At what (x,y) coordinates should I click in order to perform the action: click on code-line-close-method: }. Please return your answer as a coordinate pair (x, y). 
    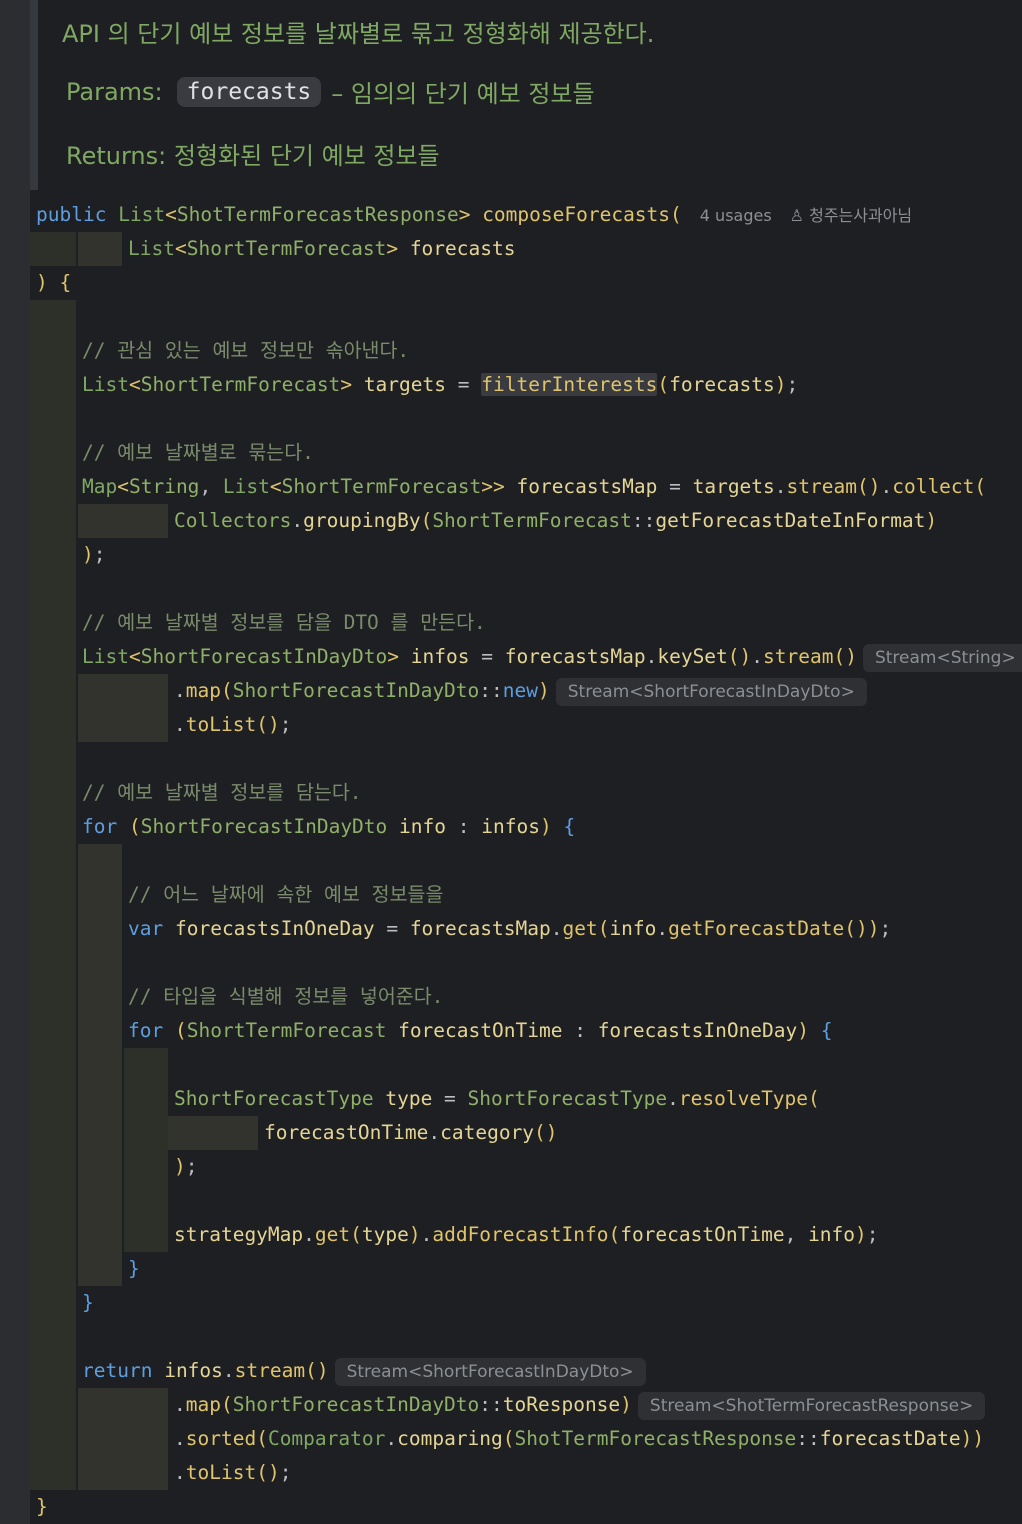
    Looking at the image, I should click on (42, 1507).